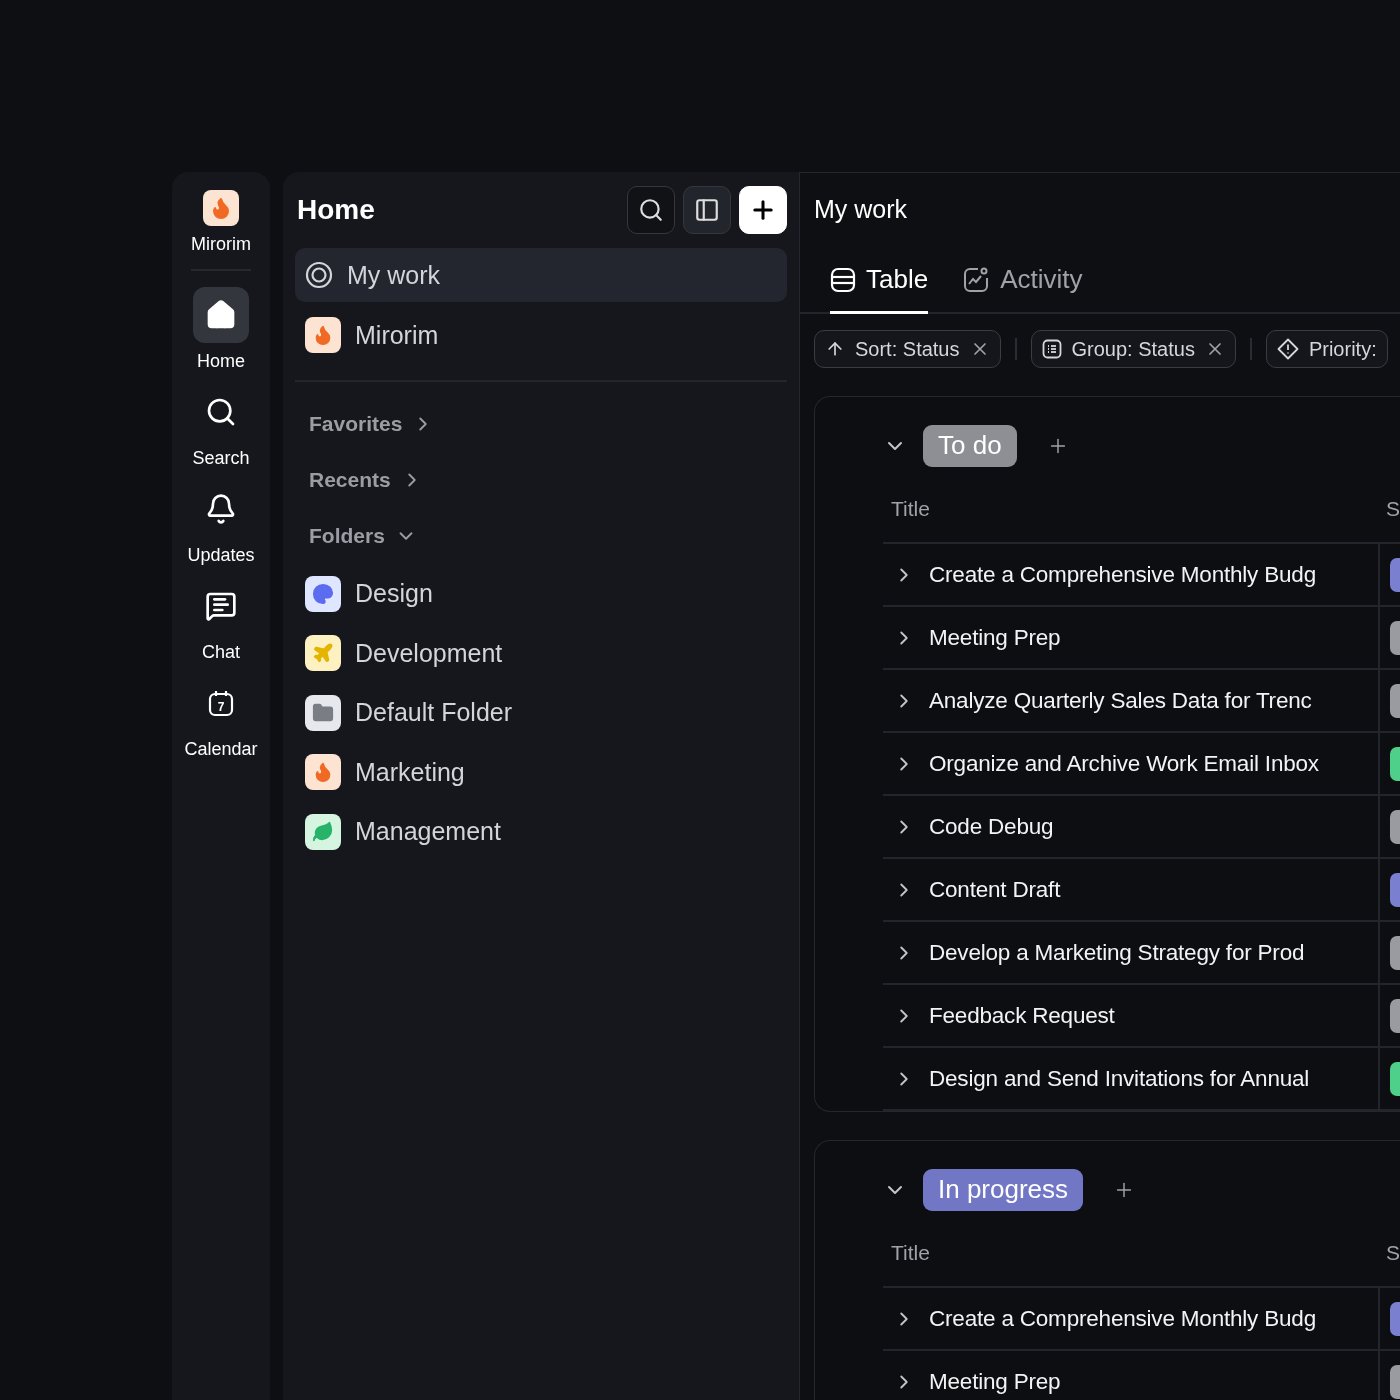 The width and height of the screenshot is (1400, 1400). What do you see at coordinates (221, 208) in the screenshot?
I see `brand-logo-icon` at bounding box center [221, 208].